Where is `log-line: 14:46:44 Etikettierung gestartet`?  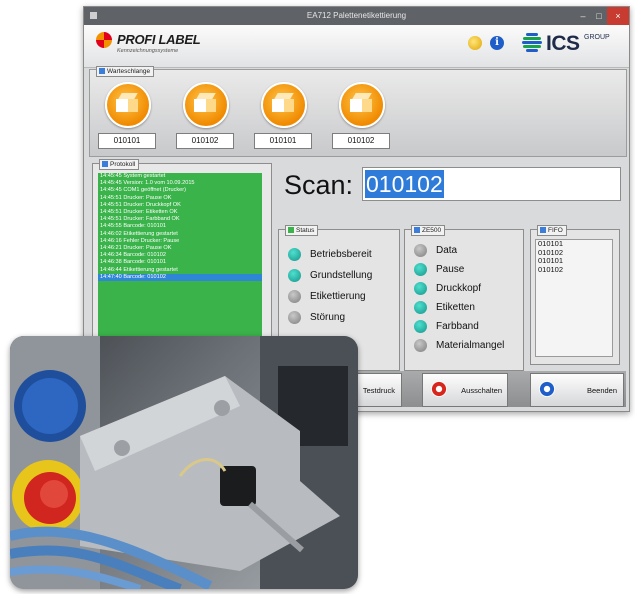 log-line: 14:46:44 Etikettierung gestartet is located at coordinates (180, 270).